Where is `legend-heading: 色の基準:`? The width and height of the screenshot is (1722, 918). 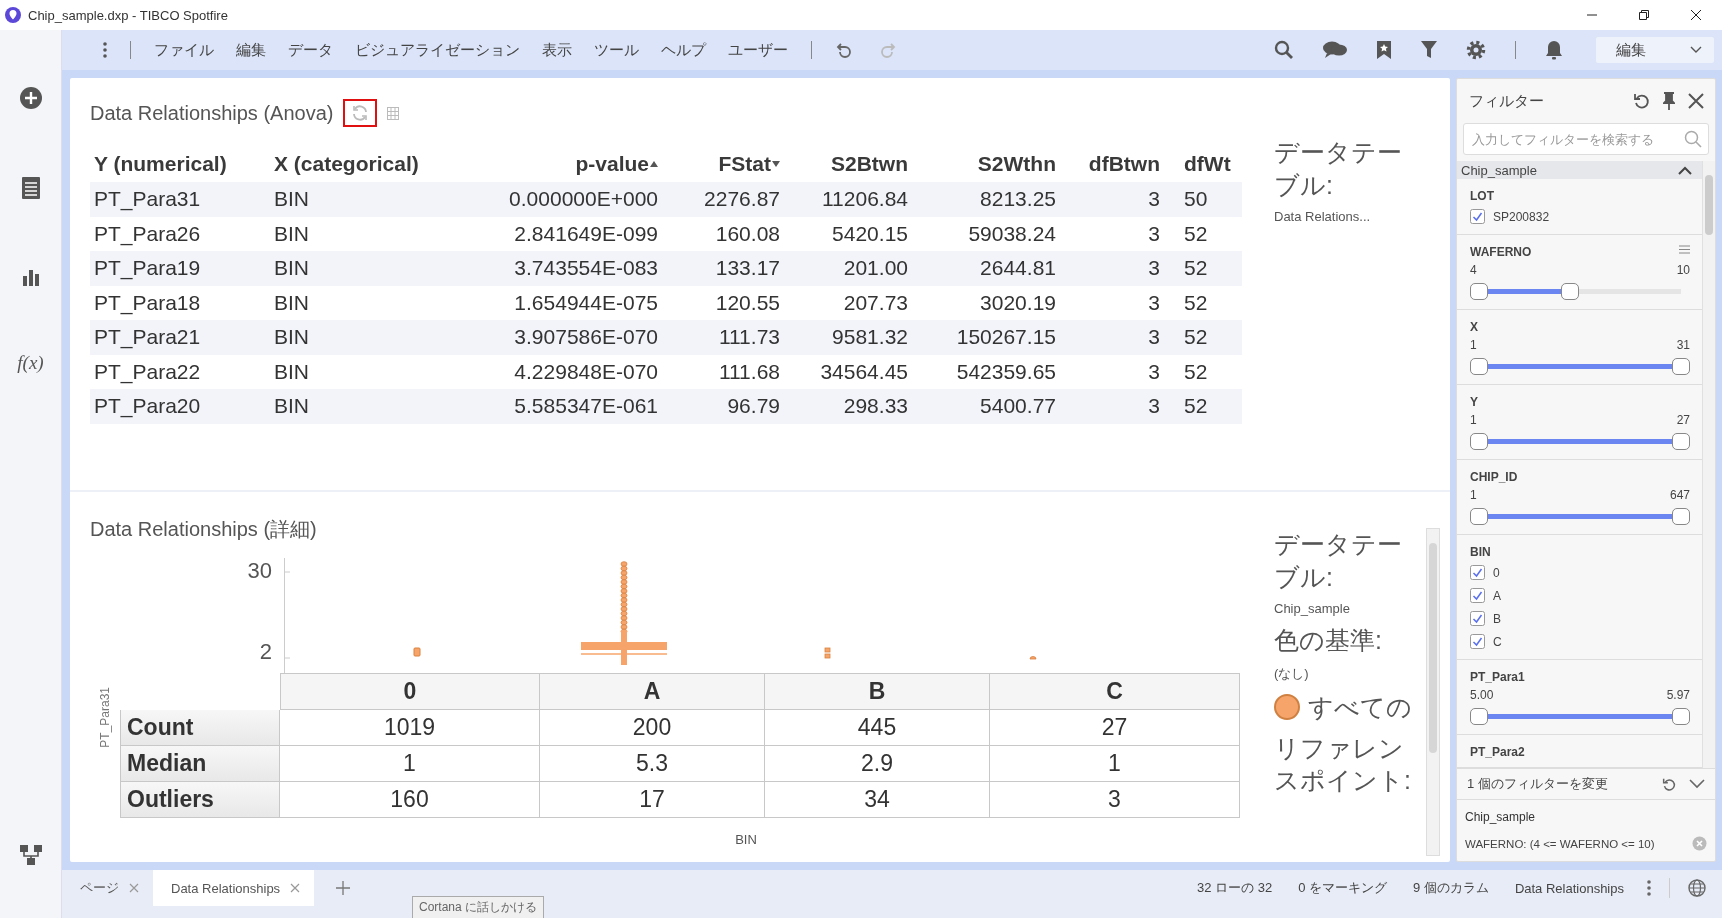
legend-heading: 色の基準: is located at coordinates (1328, 640).